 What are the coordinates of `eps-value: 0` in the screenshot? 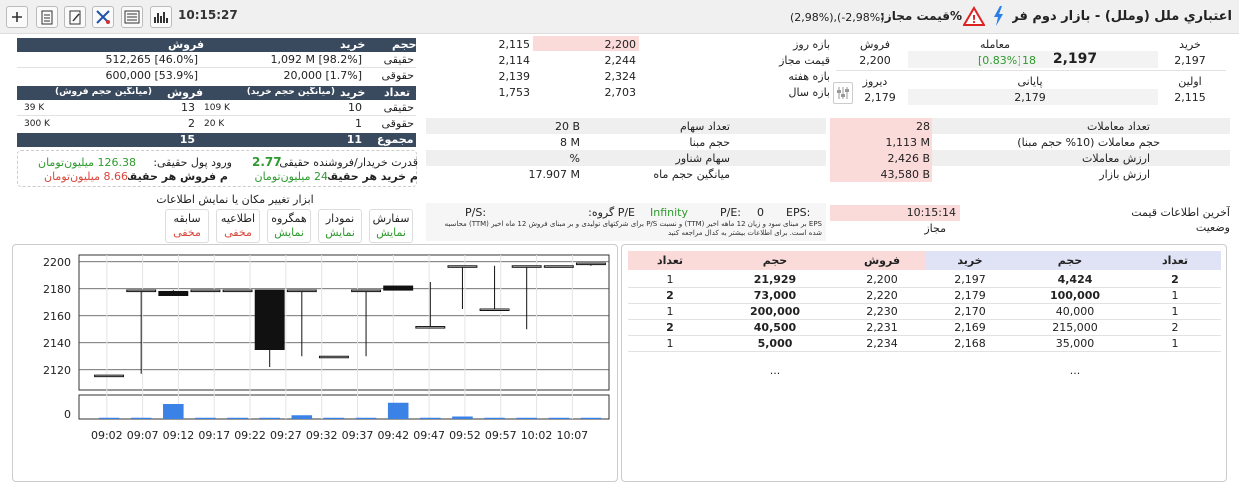 It's located at (760, 212).